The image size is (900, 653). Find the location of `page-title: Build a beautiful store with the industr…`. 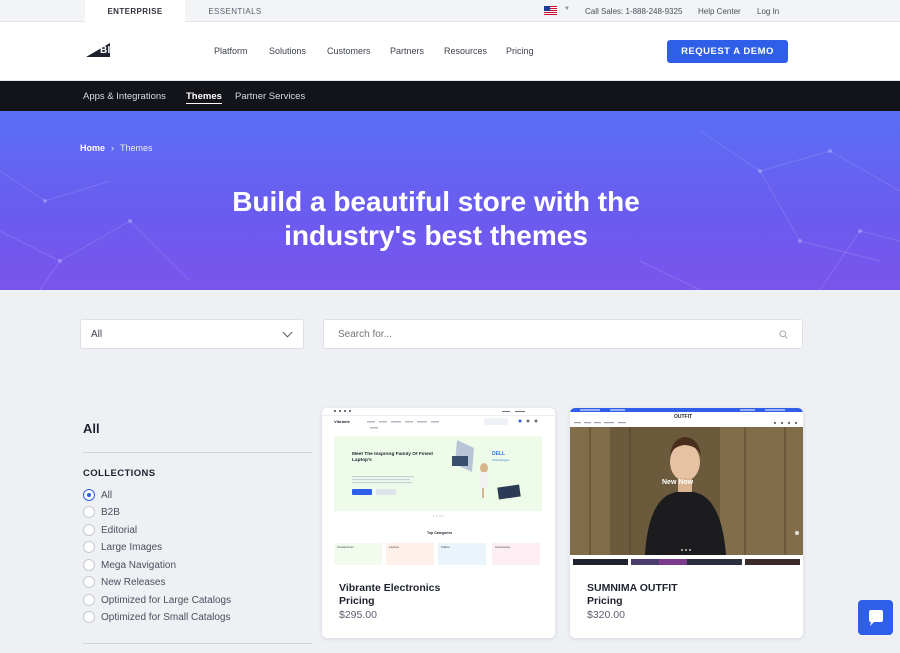

page-title: Build a beautiful store with the industr… is located at coordinates (436, 219).